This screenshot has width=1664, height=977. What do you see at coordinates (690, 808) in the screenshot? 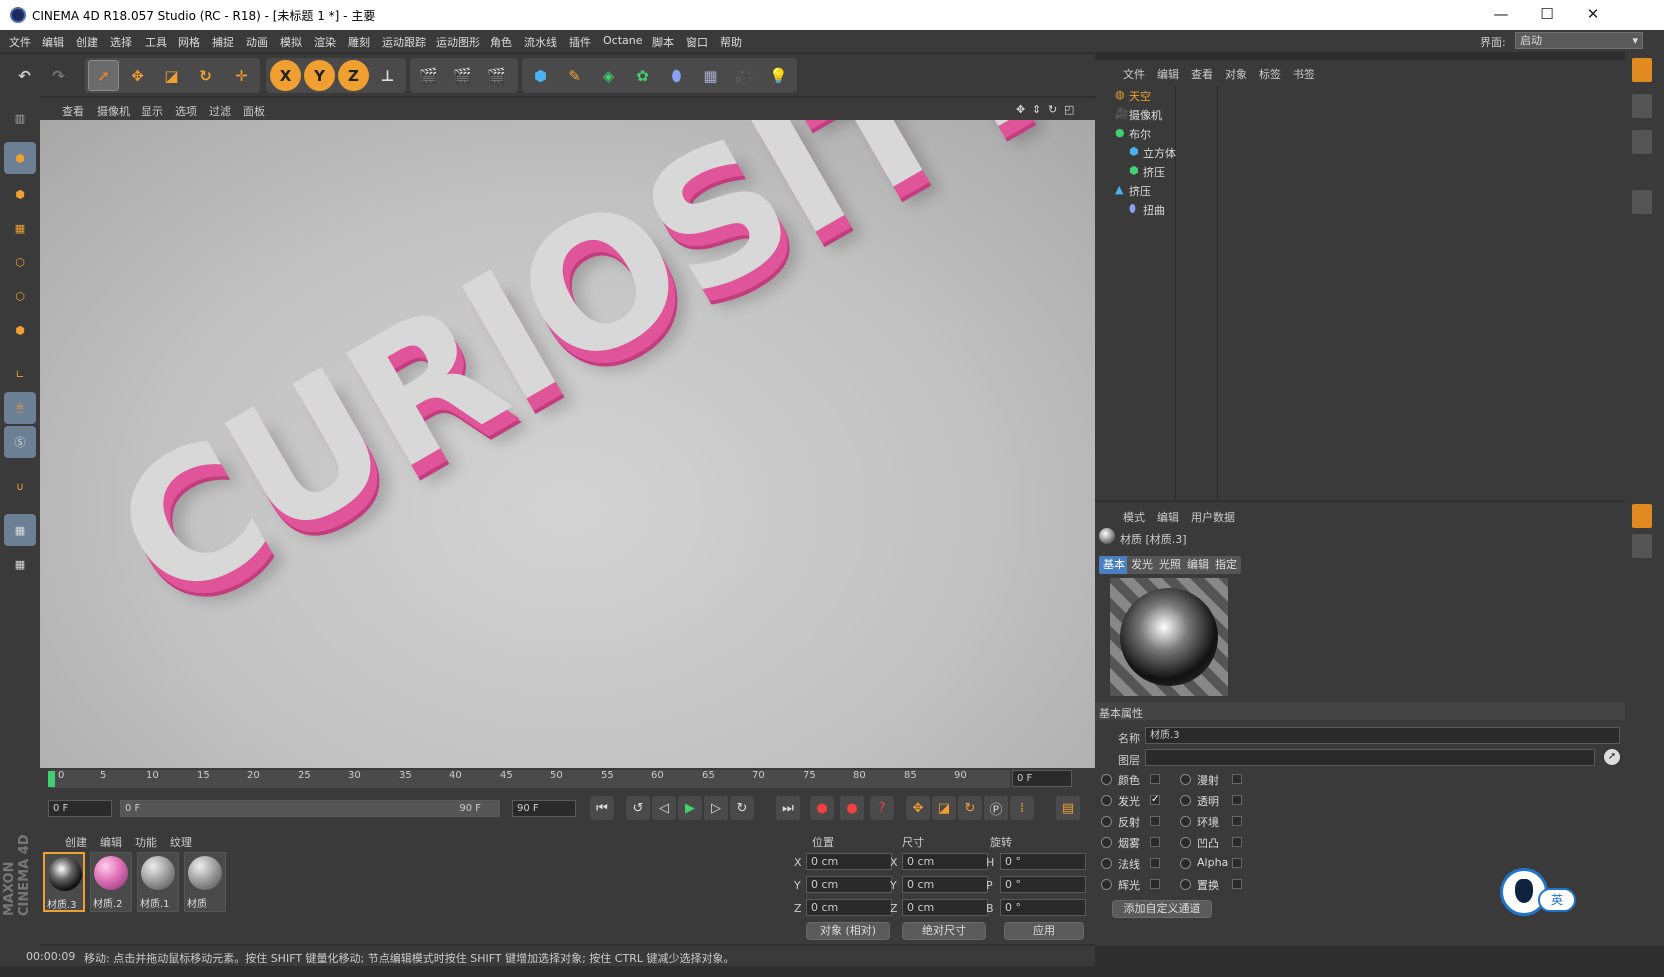
I see `play-icon: ▶` at bounding box center [690, 808].